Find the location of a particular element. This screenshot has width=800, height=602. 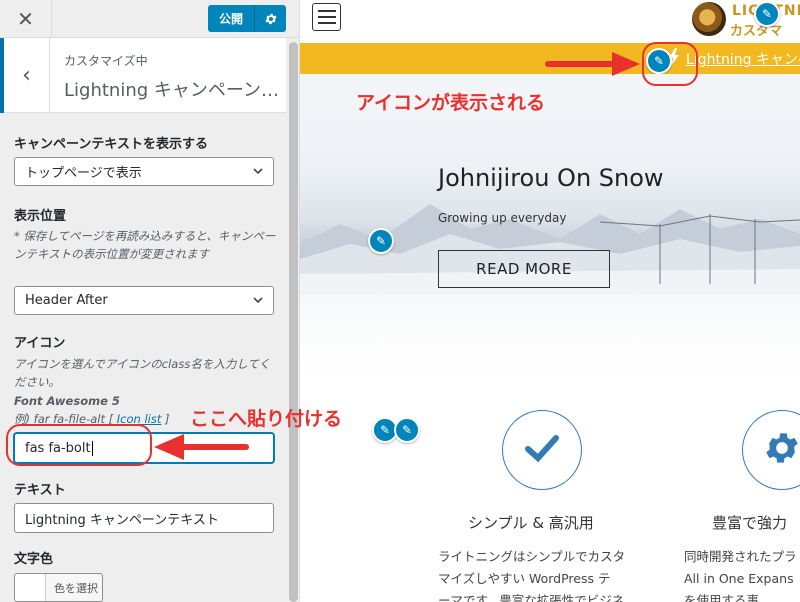

select-color-button: 色を選択 is located at coordinates (58, 587).